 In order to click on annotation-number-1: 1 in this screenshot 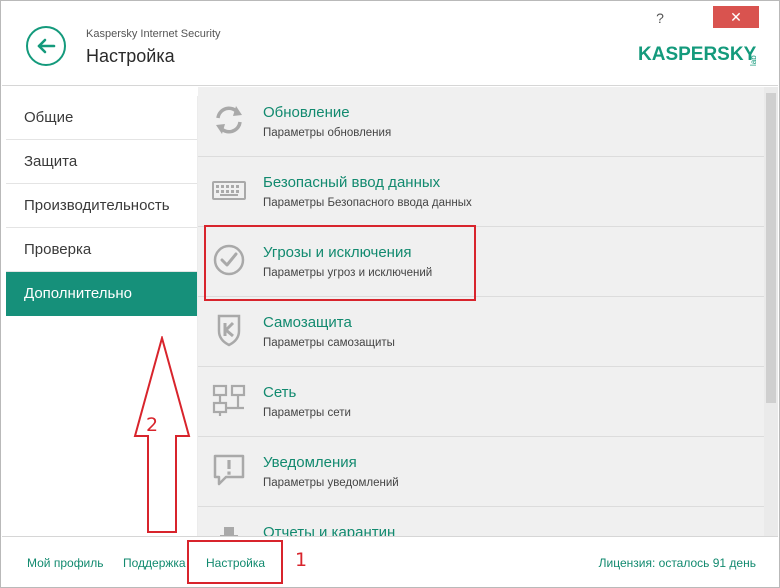, I will do `click(301, 560)`.